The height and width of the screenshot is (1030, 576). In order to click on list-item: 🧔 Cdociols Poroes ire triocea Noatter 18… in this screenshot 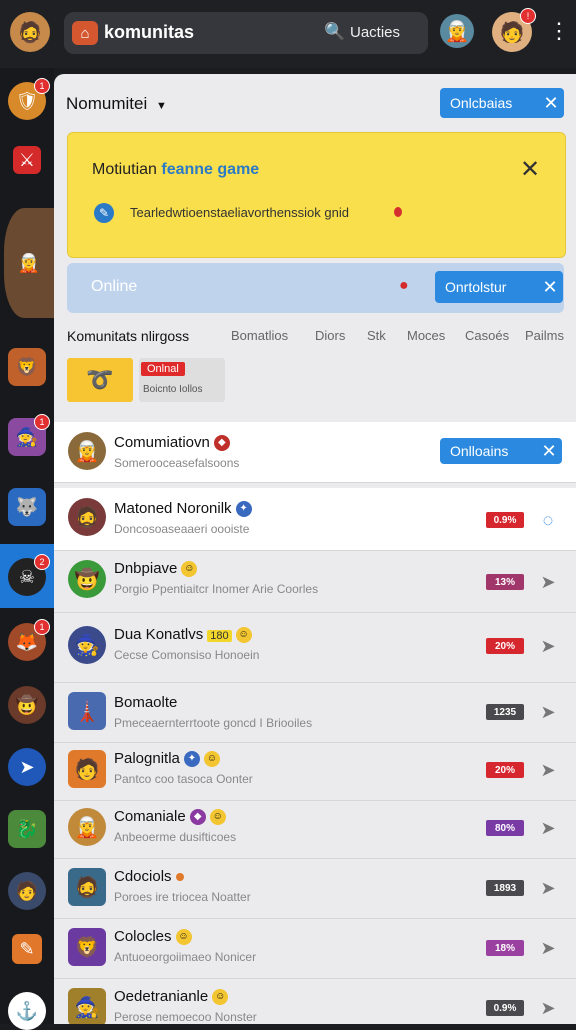, I will do `click(315, 888)`.